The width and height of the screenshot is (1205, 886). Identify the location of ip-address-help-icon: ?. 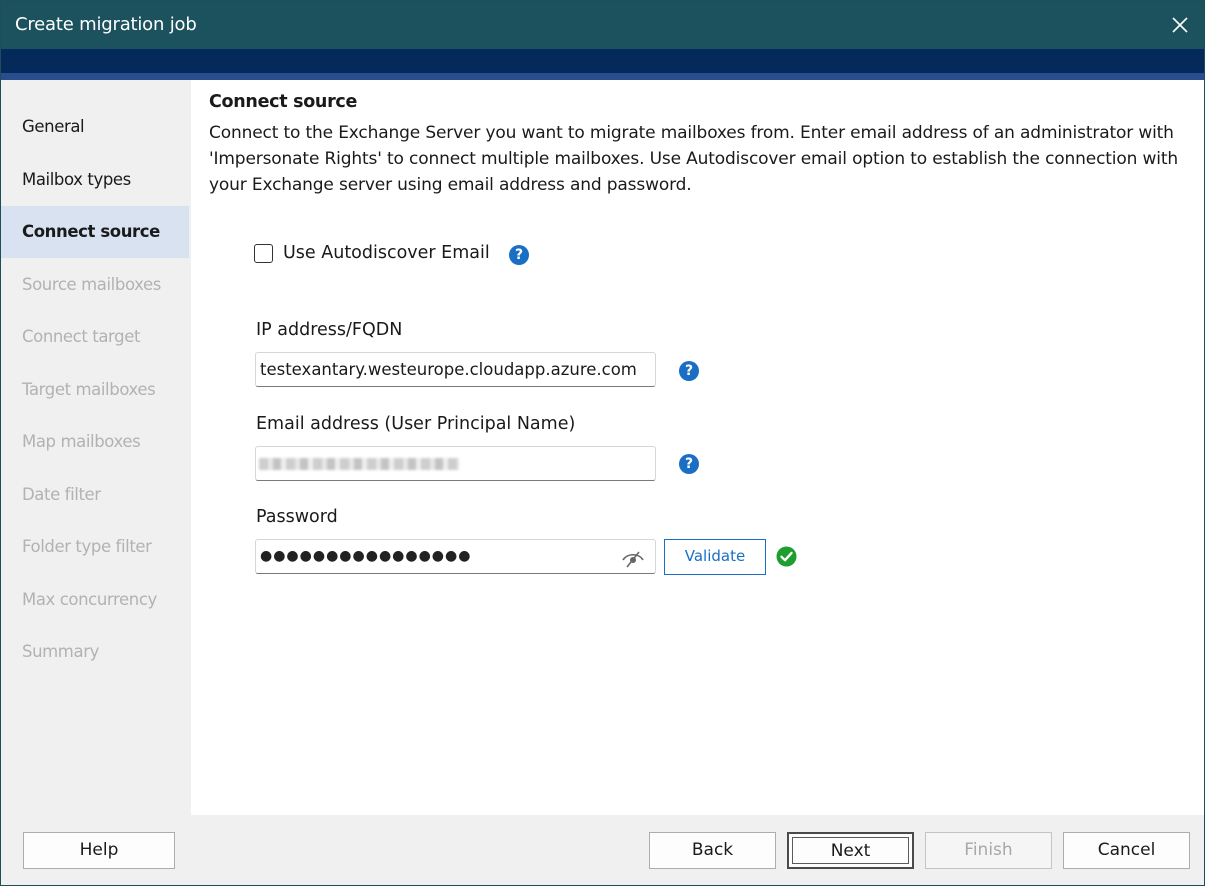
(689, 371).